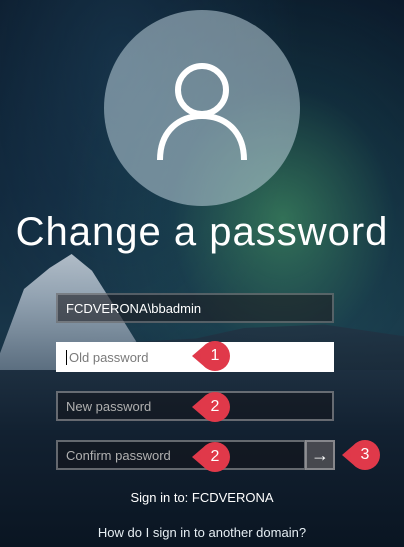 This screenshot has height=547, width=404. What do you see at coordinates (181, 455) in the screenshot?
I see `confirm-password-input: Confirm password` at bounding box center [181, 455].